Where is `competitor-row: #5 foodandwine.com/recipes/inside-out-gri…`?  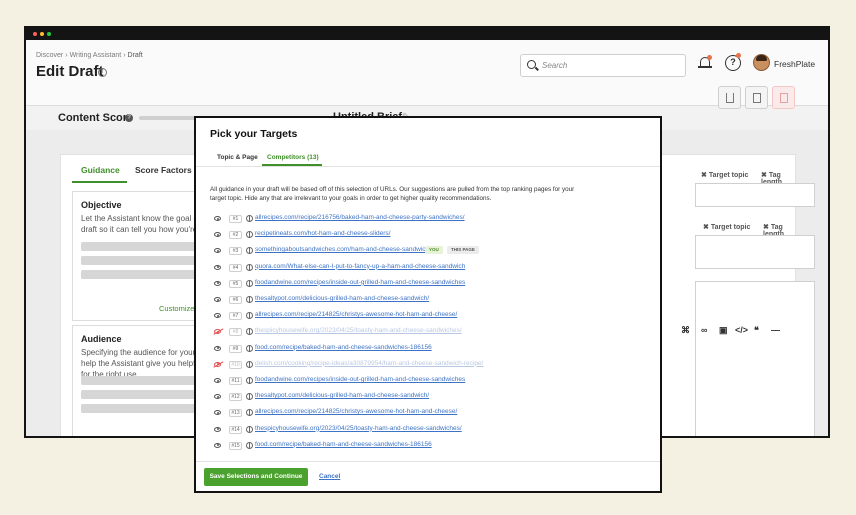
competitor-row: #5 foodandwine.com/recipes/inside-out-gri… is located at coordinates (430, 285).